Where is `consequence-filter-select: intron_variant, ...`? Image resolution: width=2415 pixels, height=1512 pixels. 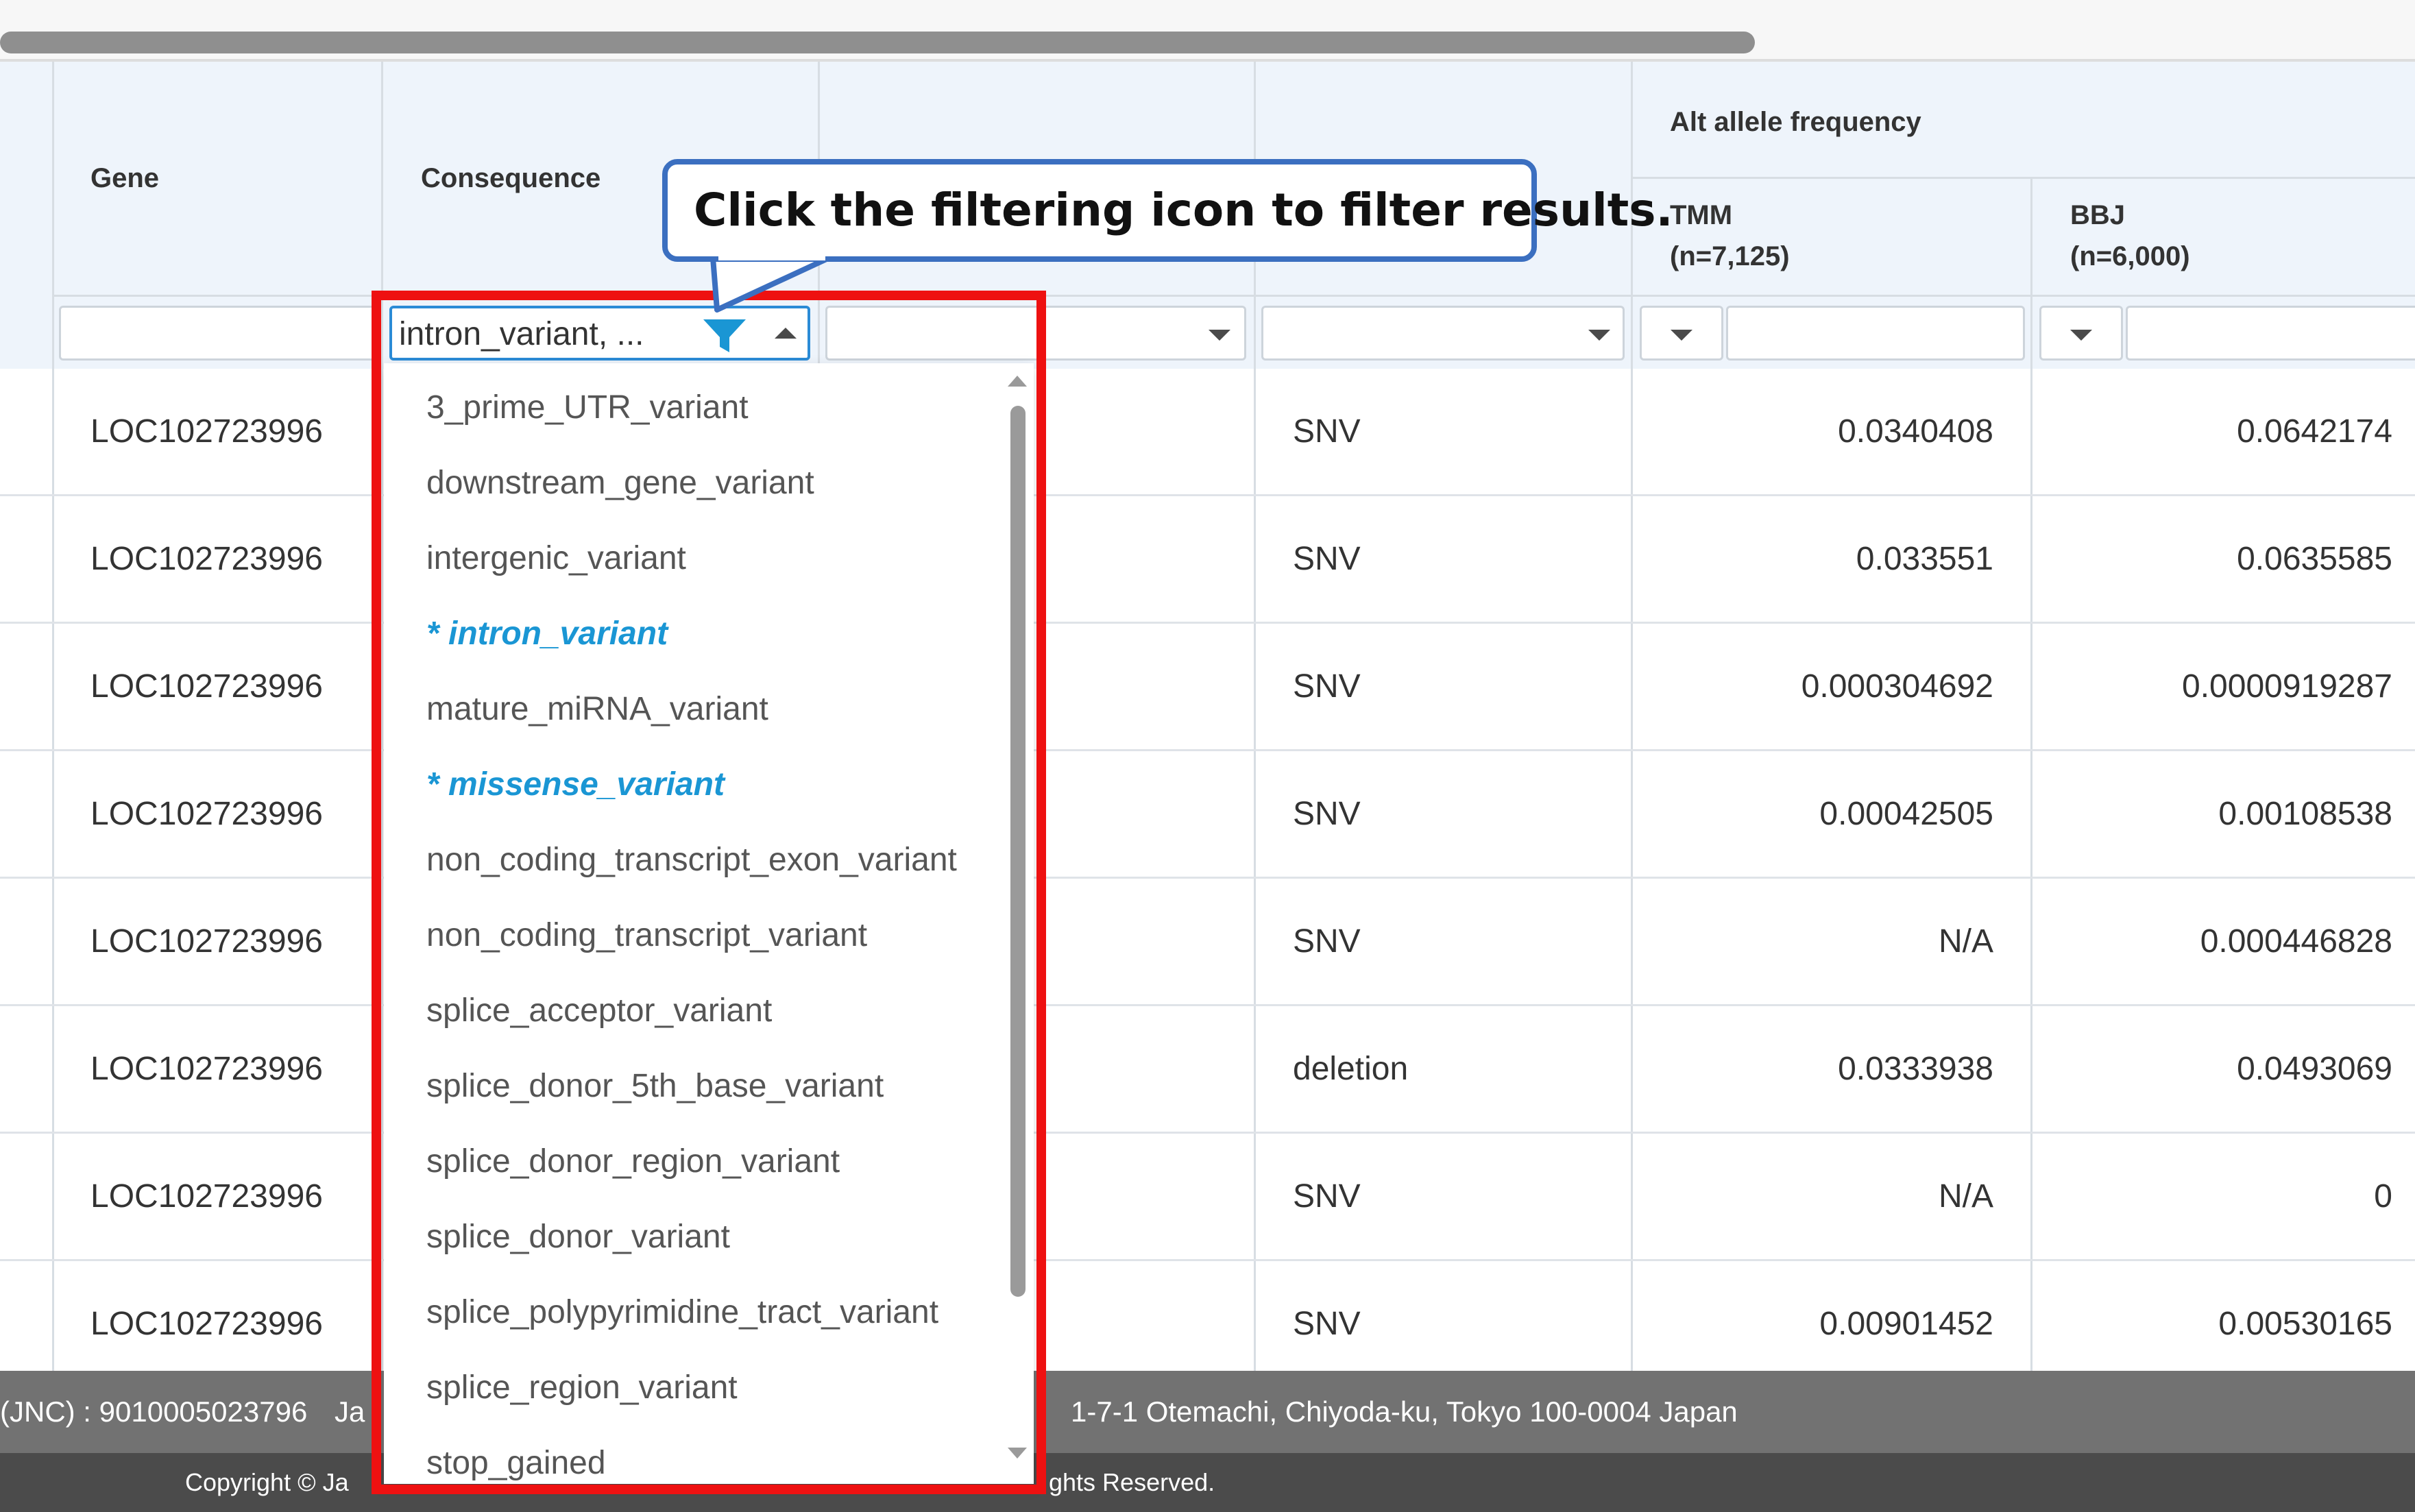 consequence-filter-select: intron_variant, ... is located at coordinates (599, 334).